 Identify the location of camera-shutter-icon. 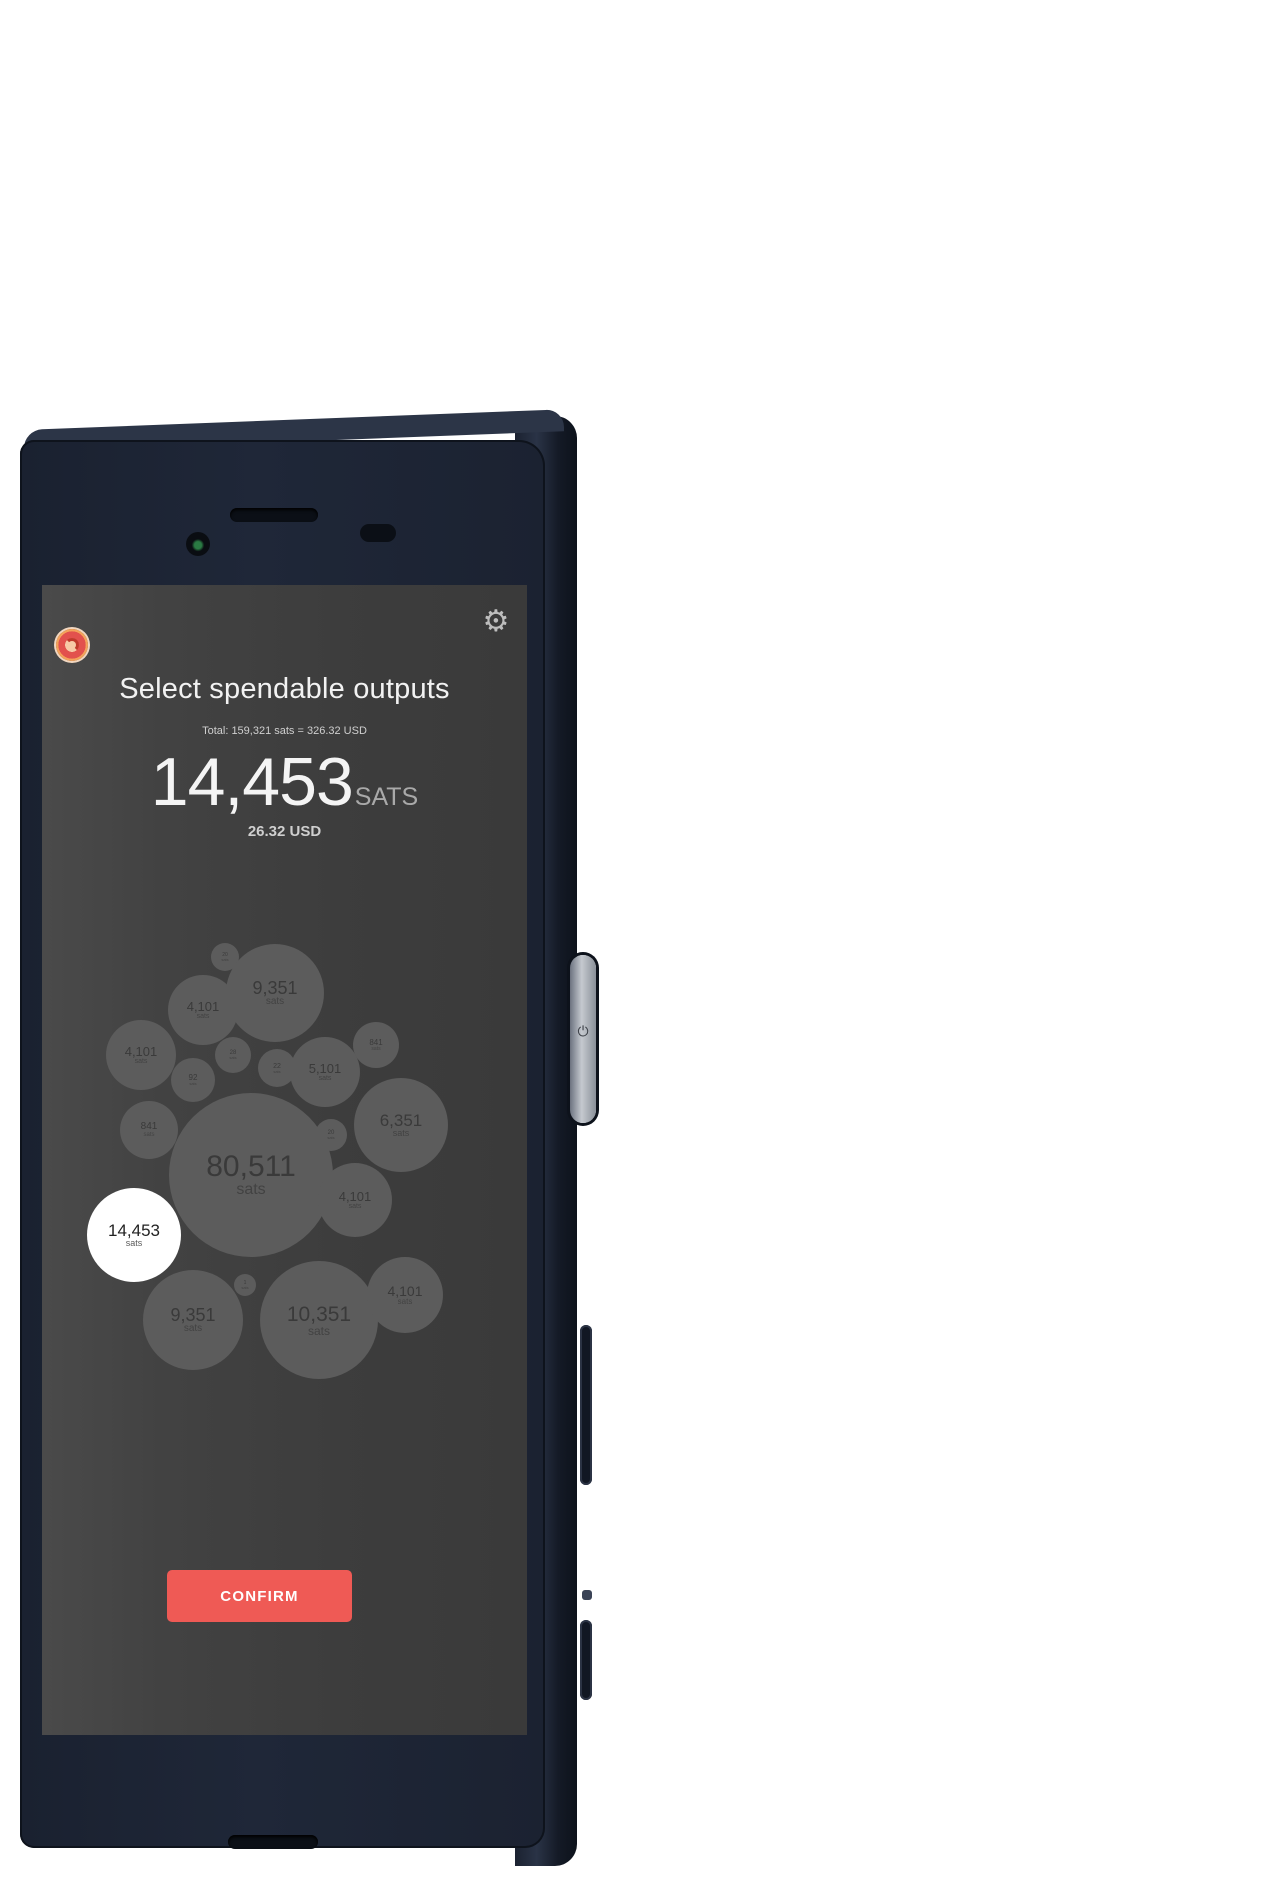
(587, 1595).